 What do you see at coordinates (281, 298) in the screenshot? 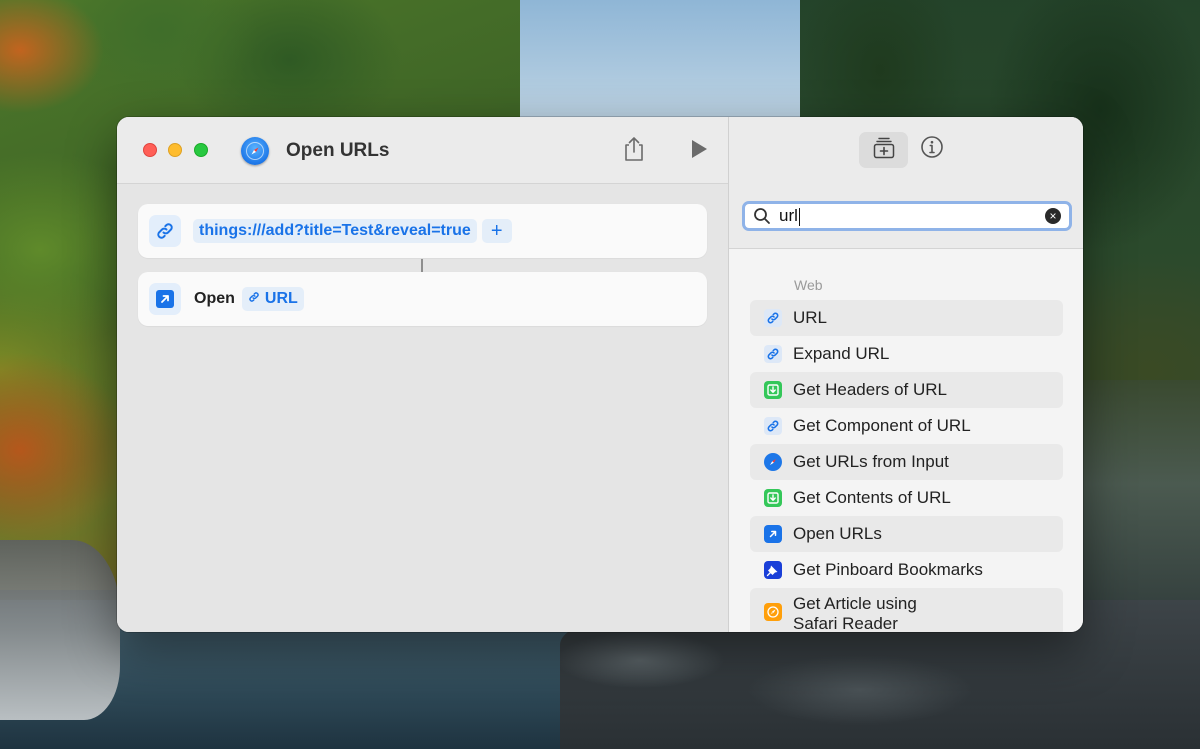
I see `variable-label: URL` at bounding box center [281, 298].